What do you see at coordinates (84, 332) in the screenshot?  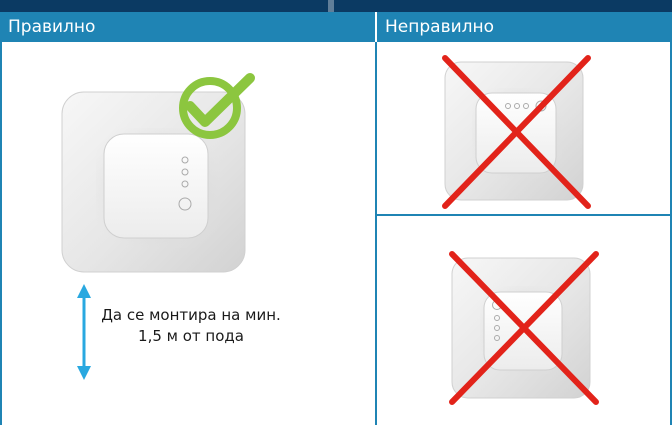 I see `double-arrow-vertical-icon` at bounding box center [84, 332].